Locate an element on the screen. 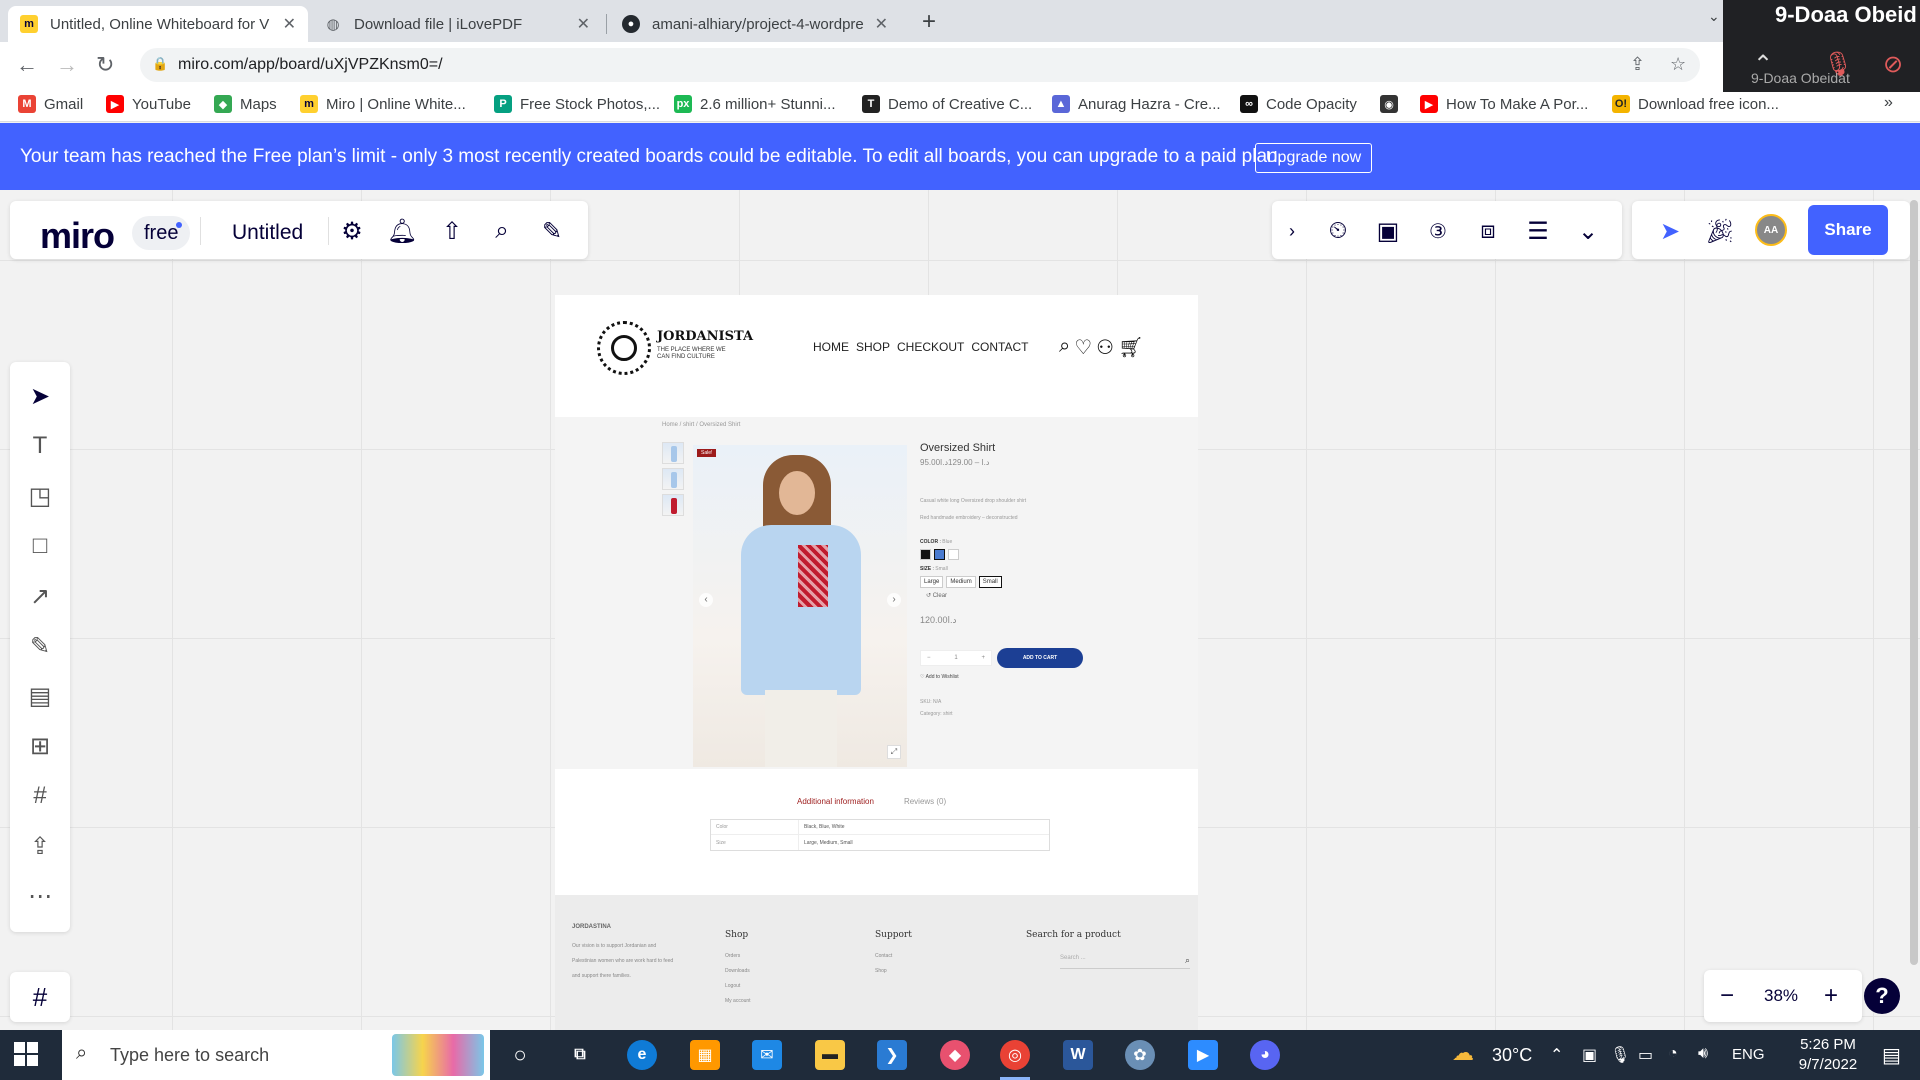  weather-icon: ☁ is located at coordinates (1463, 1053).